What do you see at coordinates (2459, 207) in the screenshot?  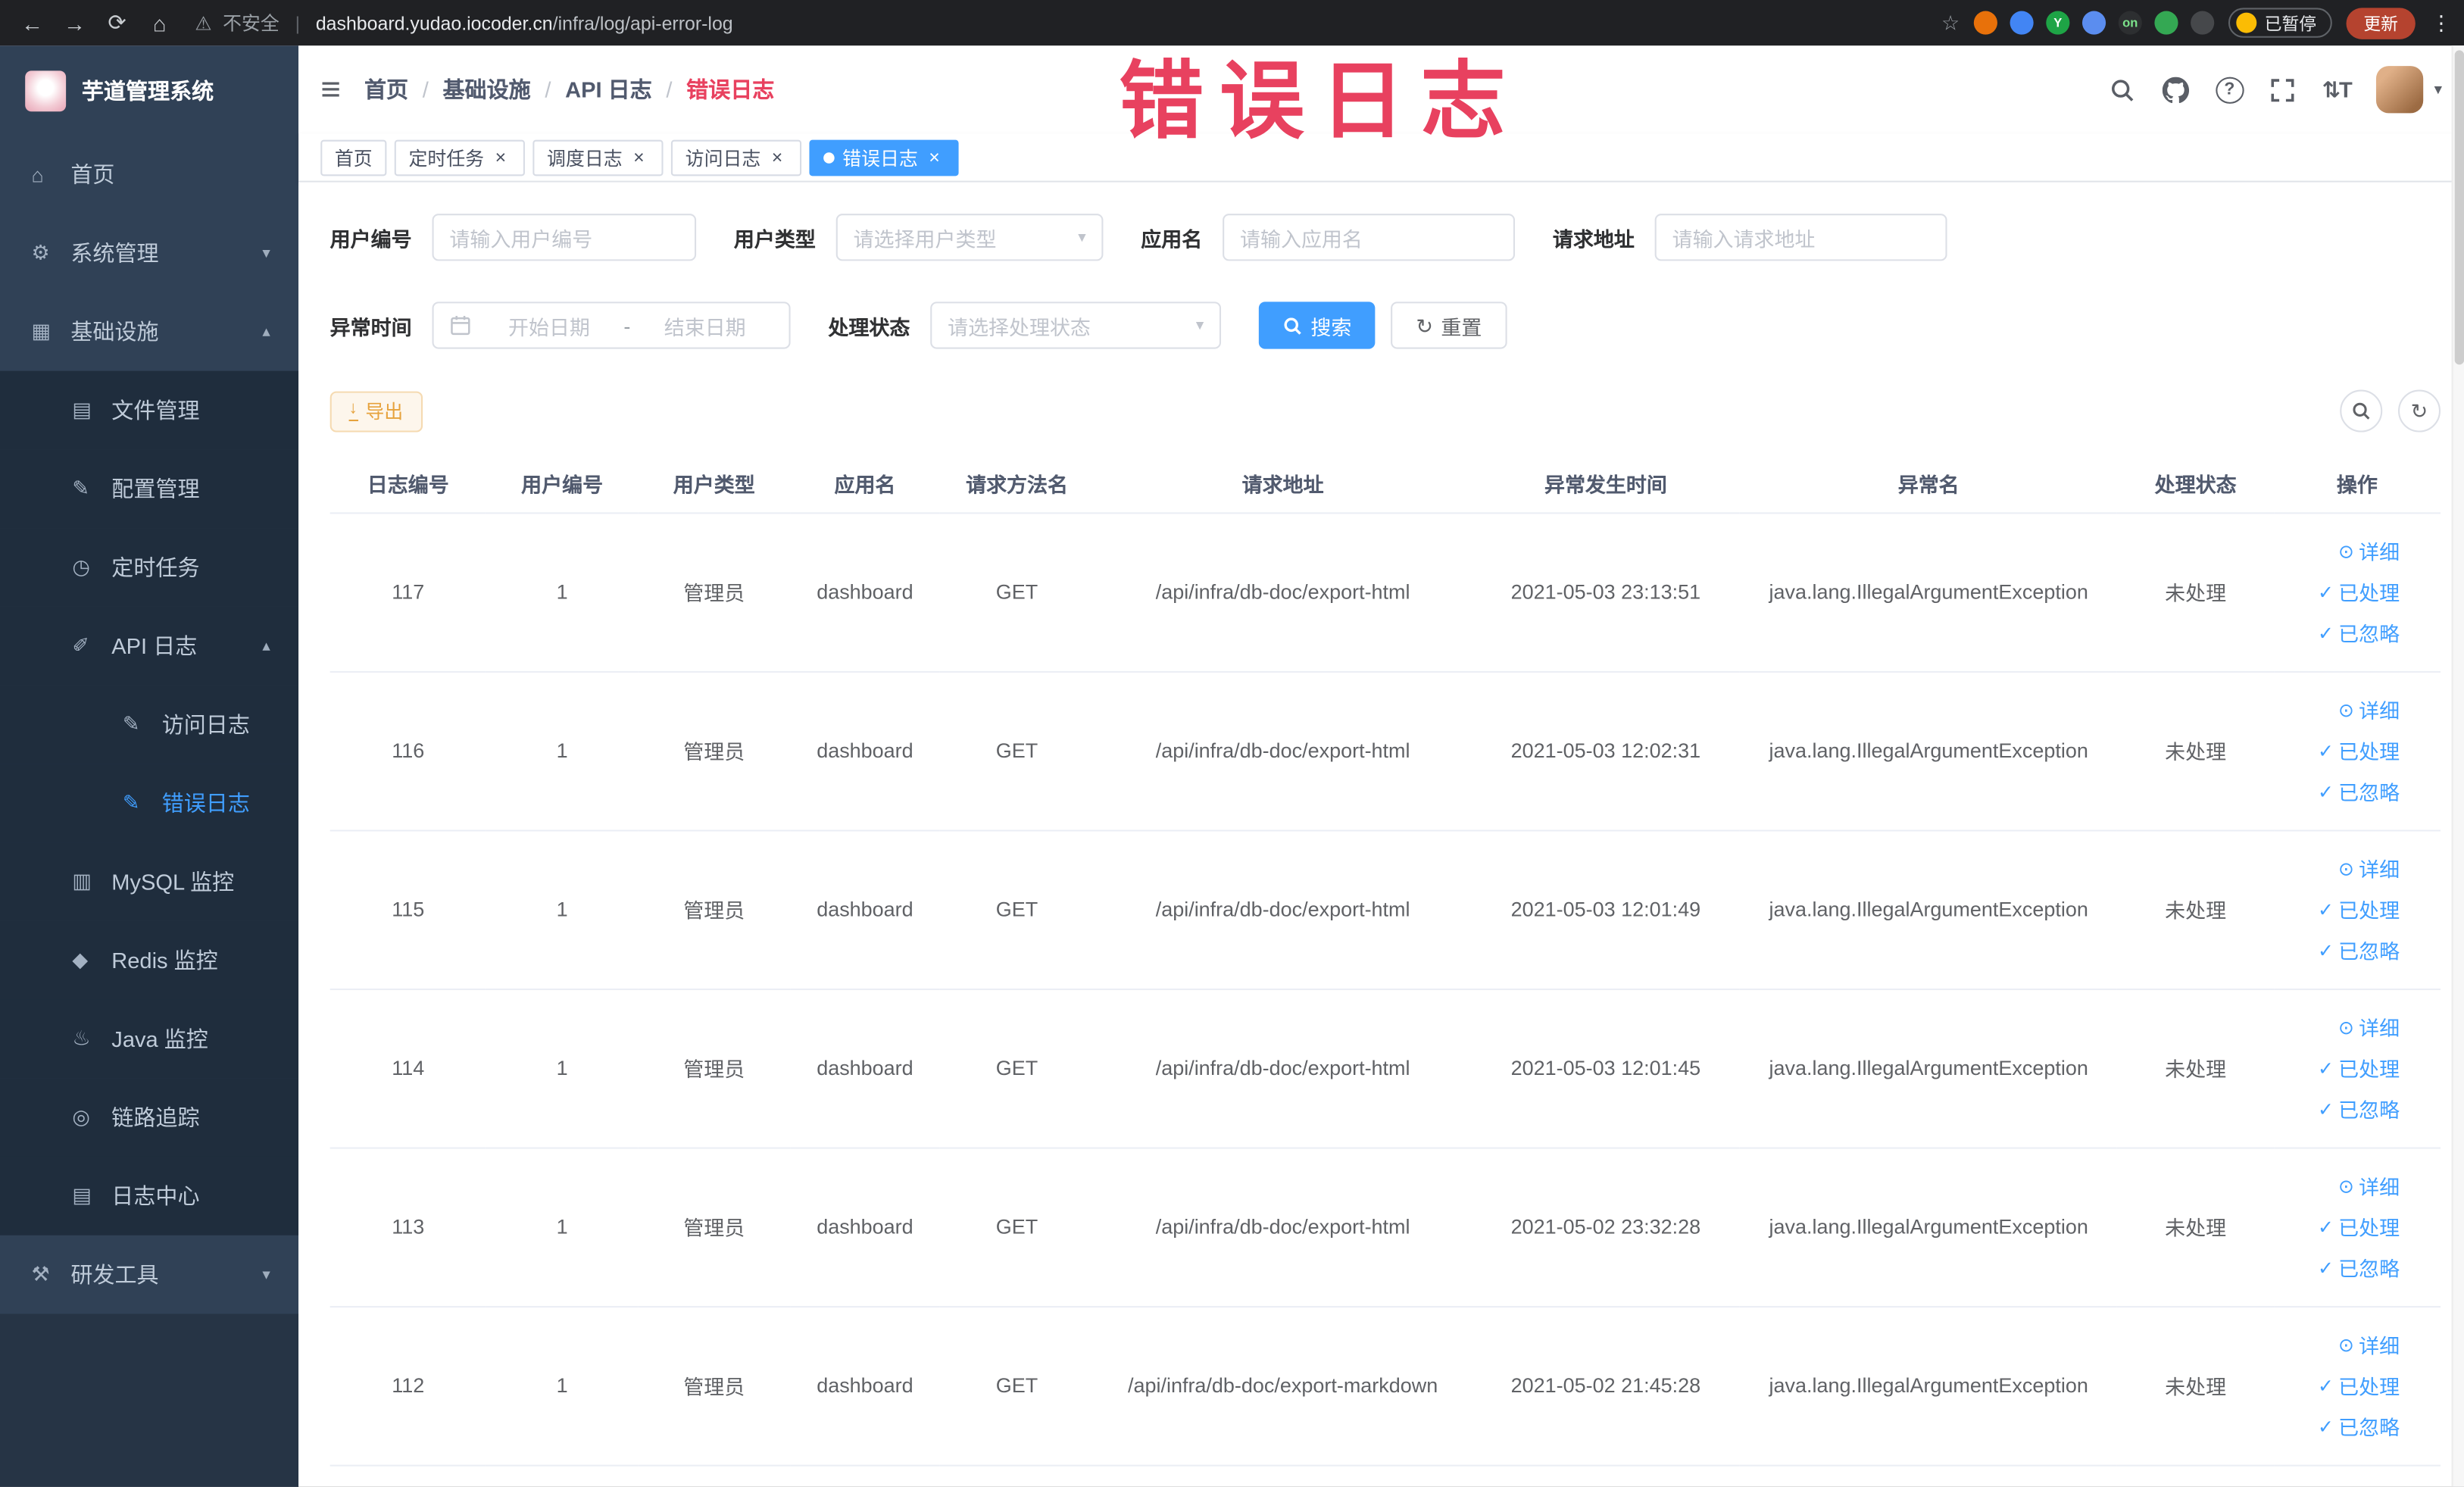 I see `scrollbar-thumb` at bounding box center [2459, 207].